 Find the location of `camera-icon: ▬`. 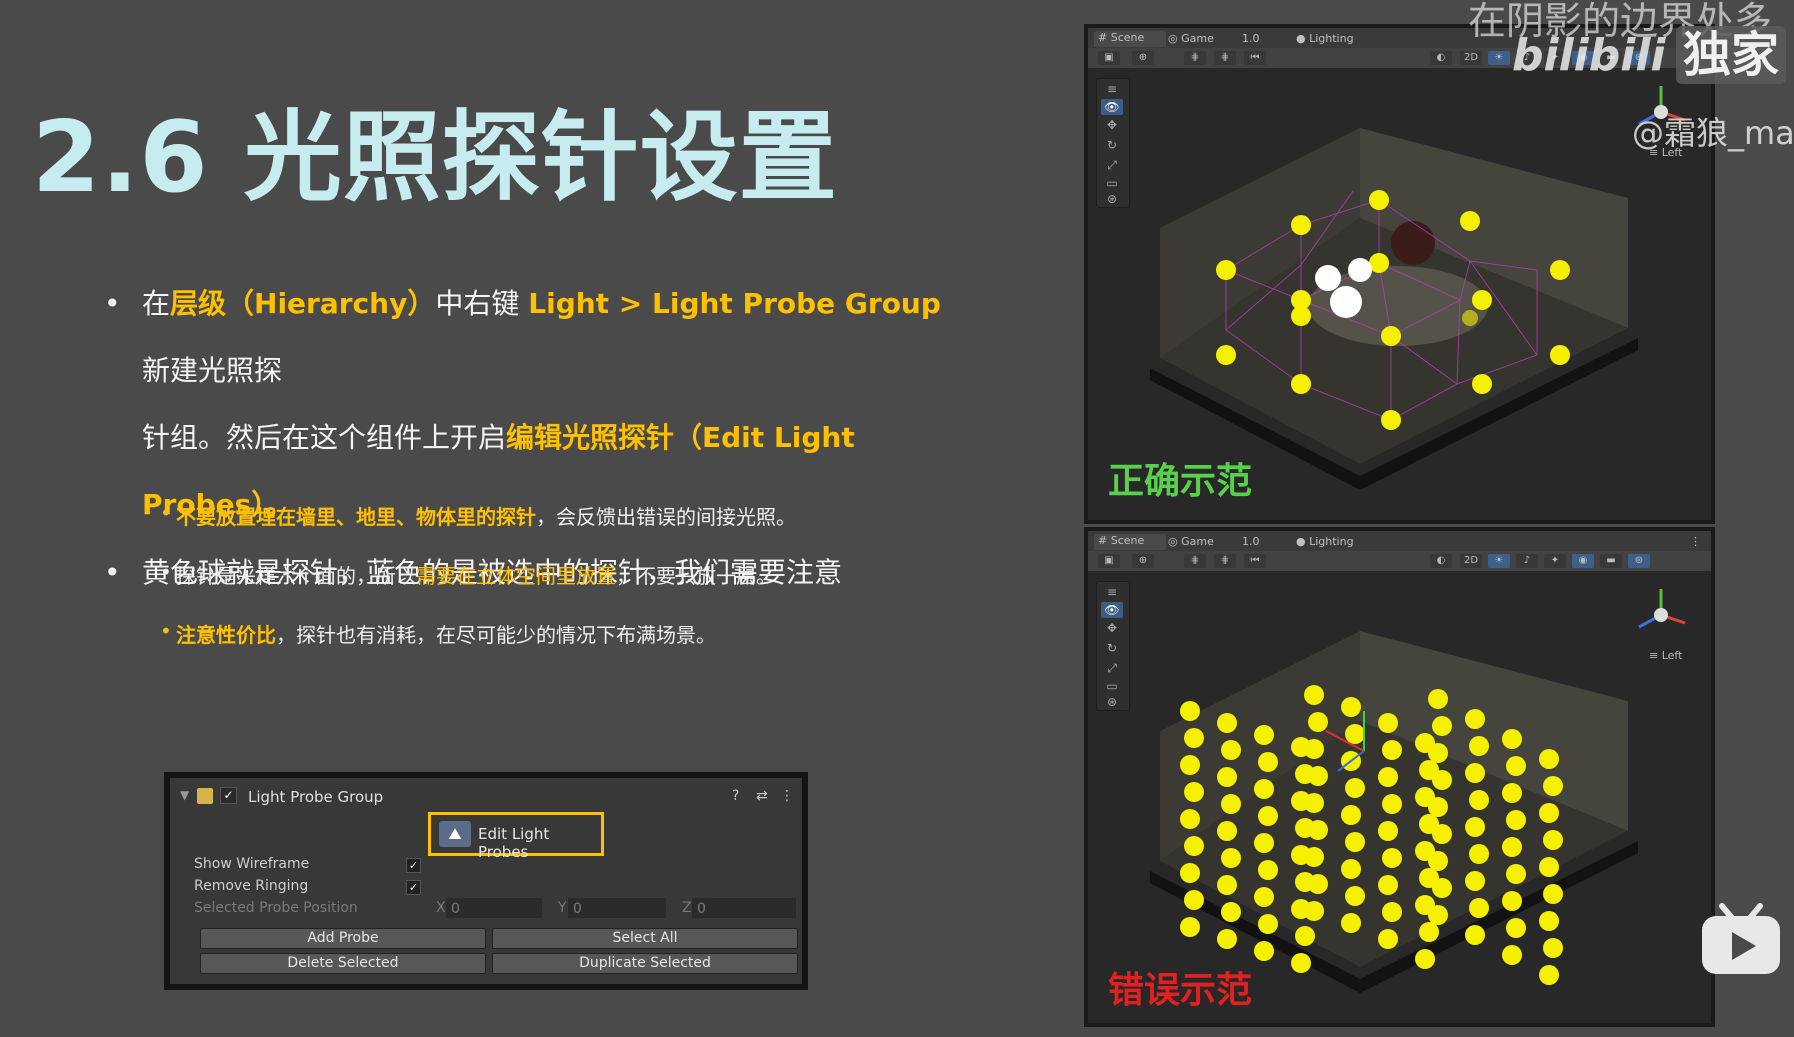

camera-icon: ▬ is located at coordinates (1611, 561).